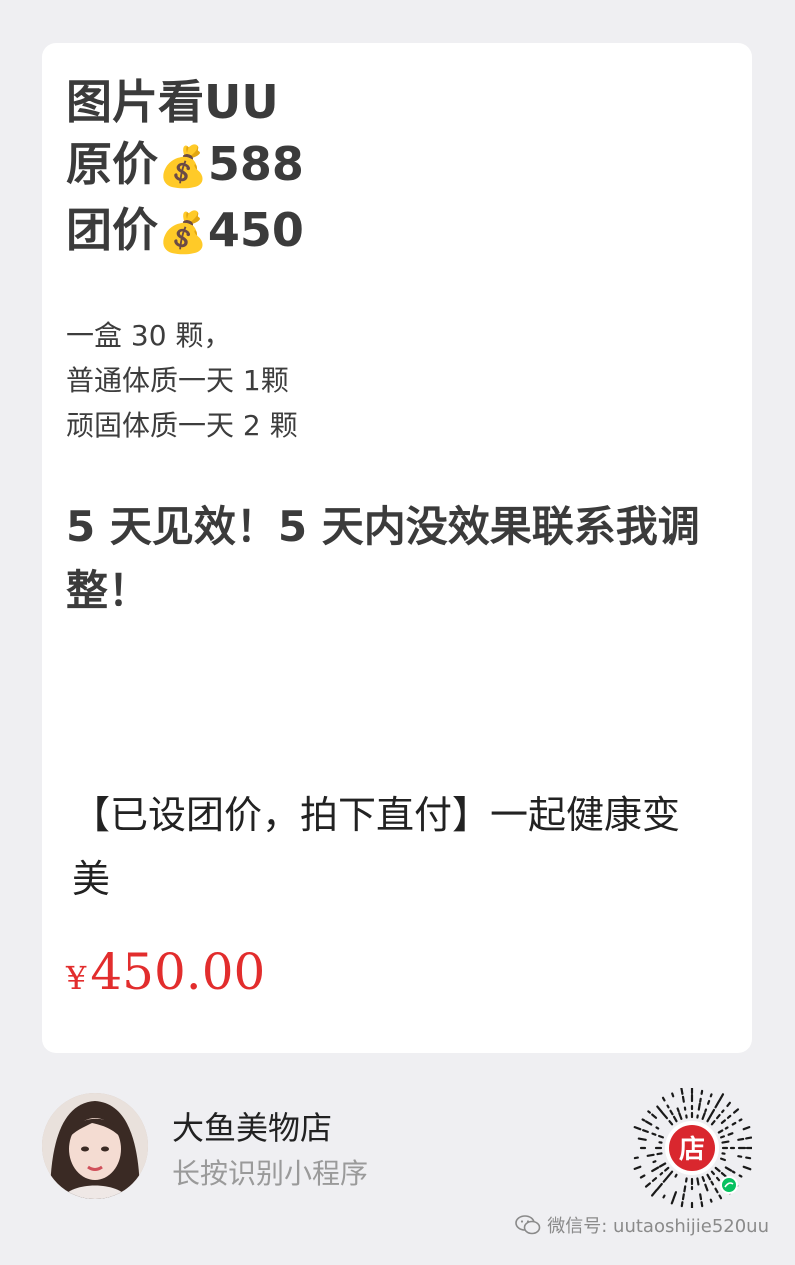 Image resolution: width=795 pixels, height=1265 pixels. What do you see at coordinates (76, 978) in the screenshot?
I see `currency-symbol: ¥` at bounding box center [76, 978].